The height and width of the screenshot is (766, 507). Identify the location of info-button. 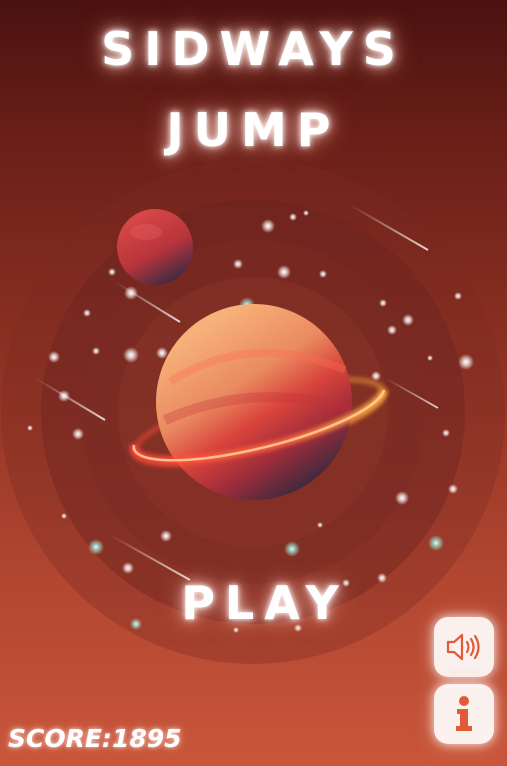
(464, 714).